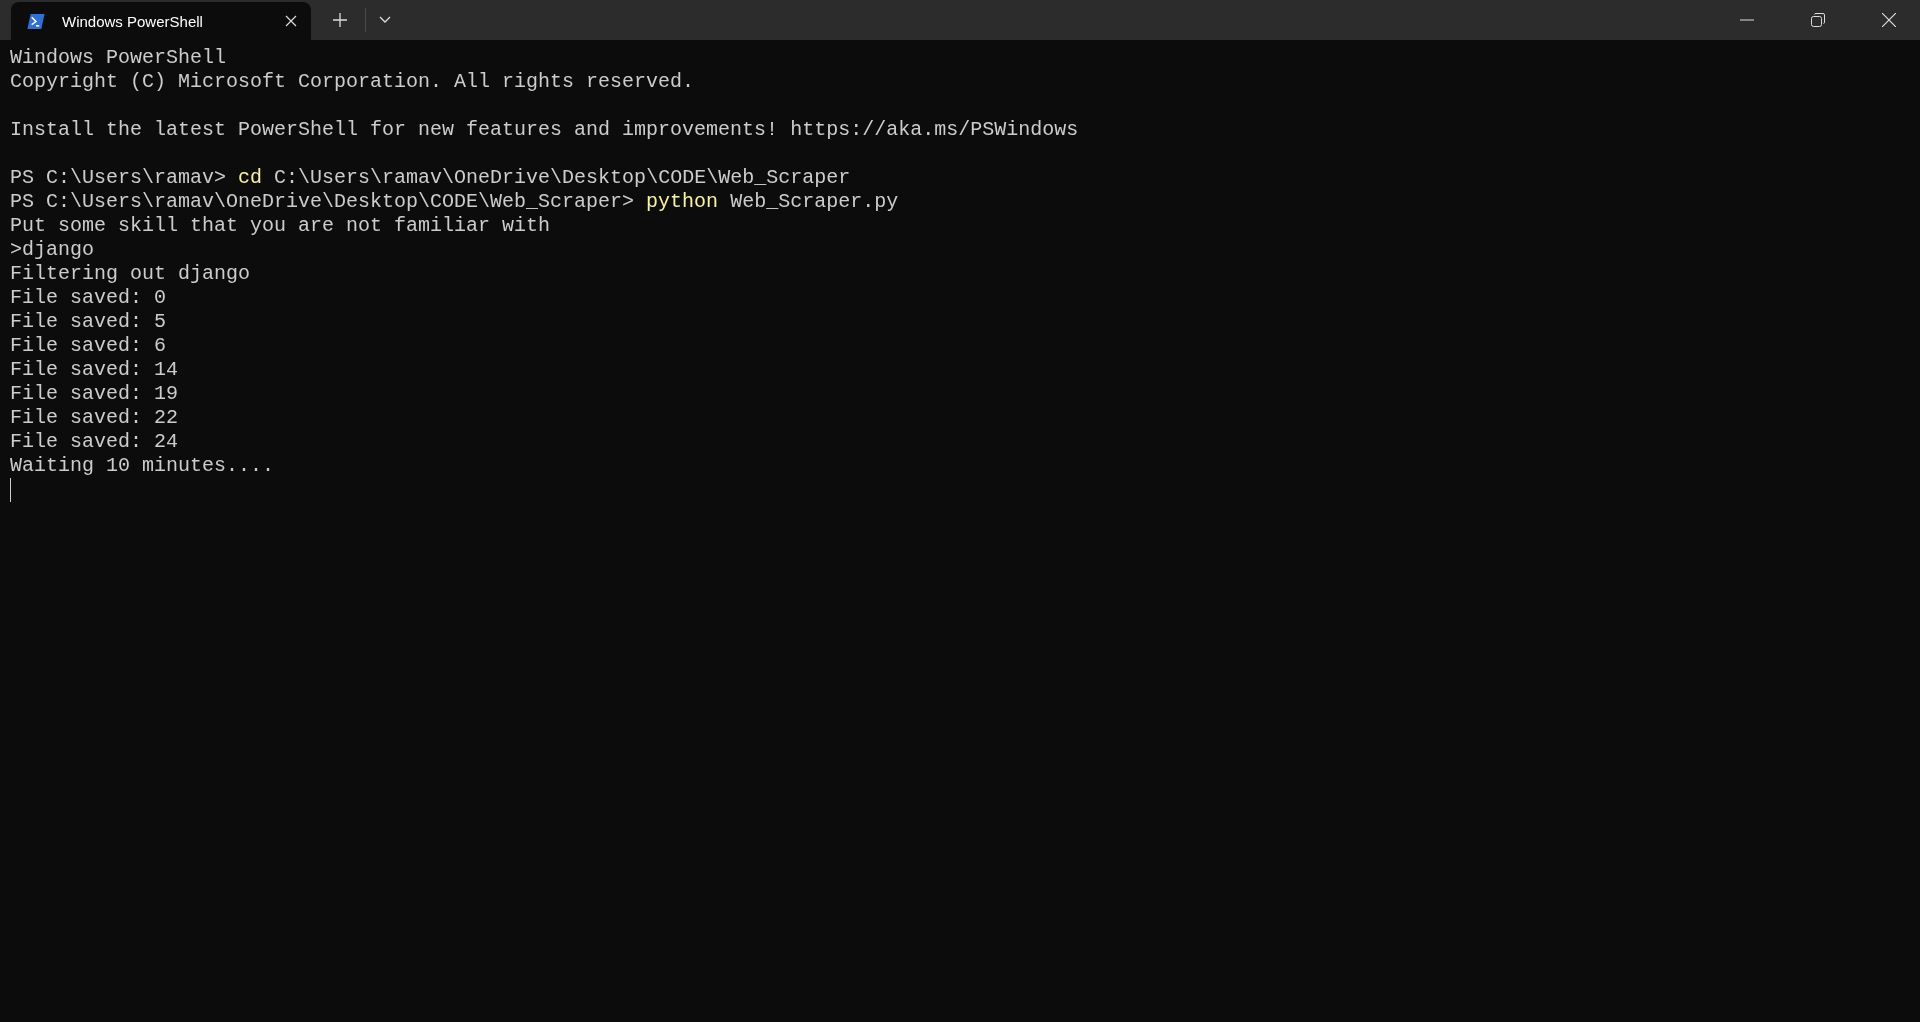  Describe the element at coordinates (89, 322) in the screenshot. I see `terminal-line: File saved: 5` at that location.